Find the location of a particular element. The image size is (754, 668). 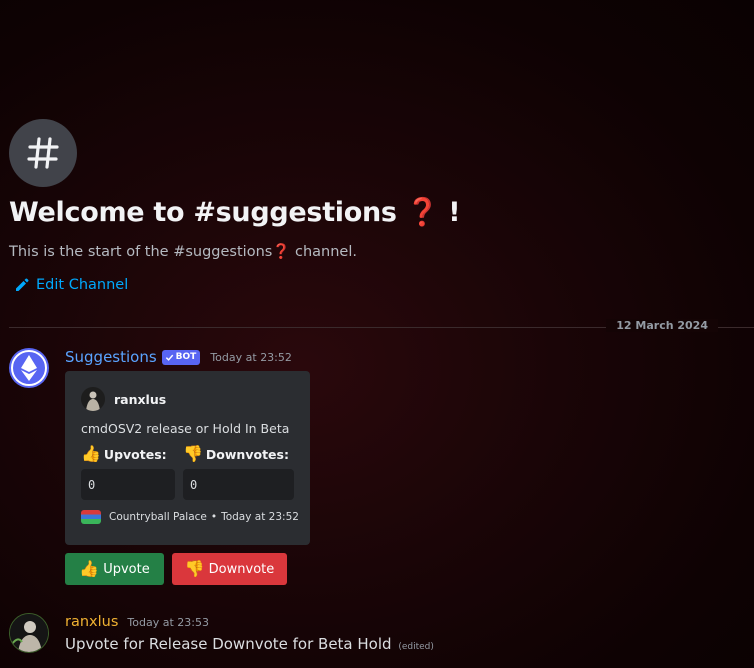

bot-tag-label: BOT is located at coordinates (186, 356).